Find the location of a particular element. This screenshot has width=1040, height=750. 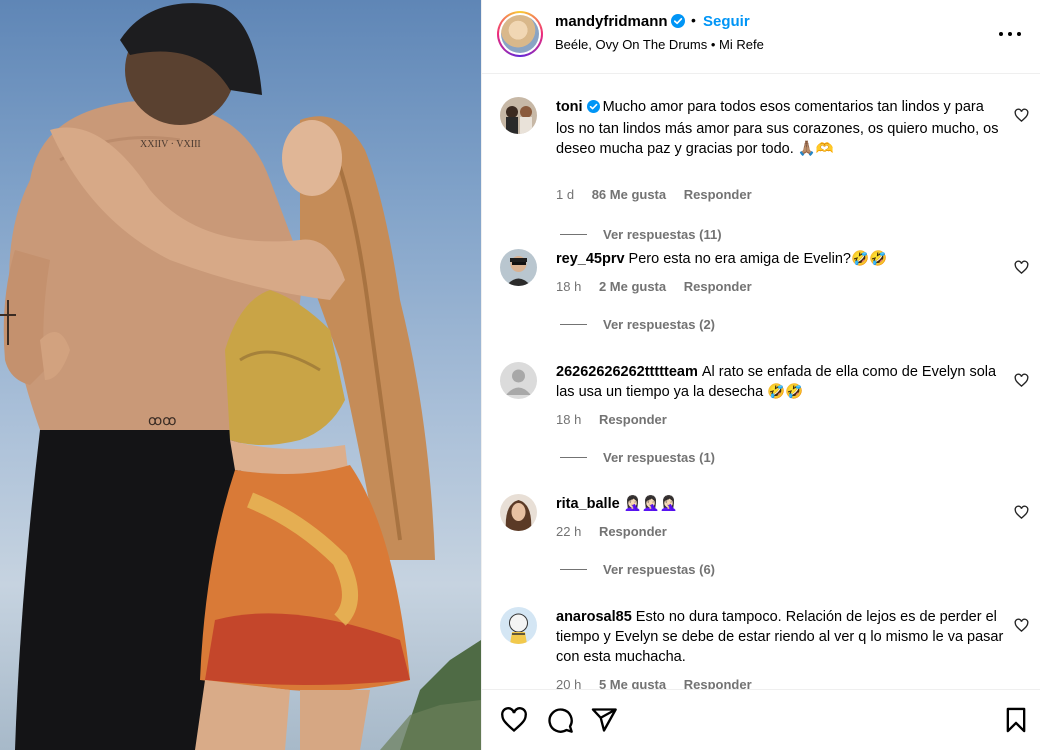

comment-time: 22 h is located at coordinates (568, 531).